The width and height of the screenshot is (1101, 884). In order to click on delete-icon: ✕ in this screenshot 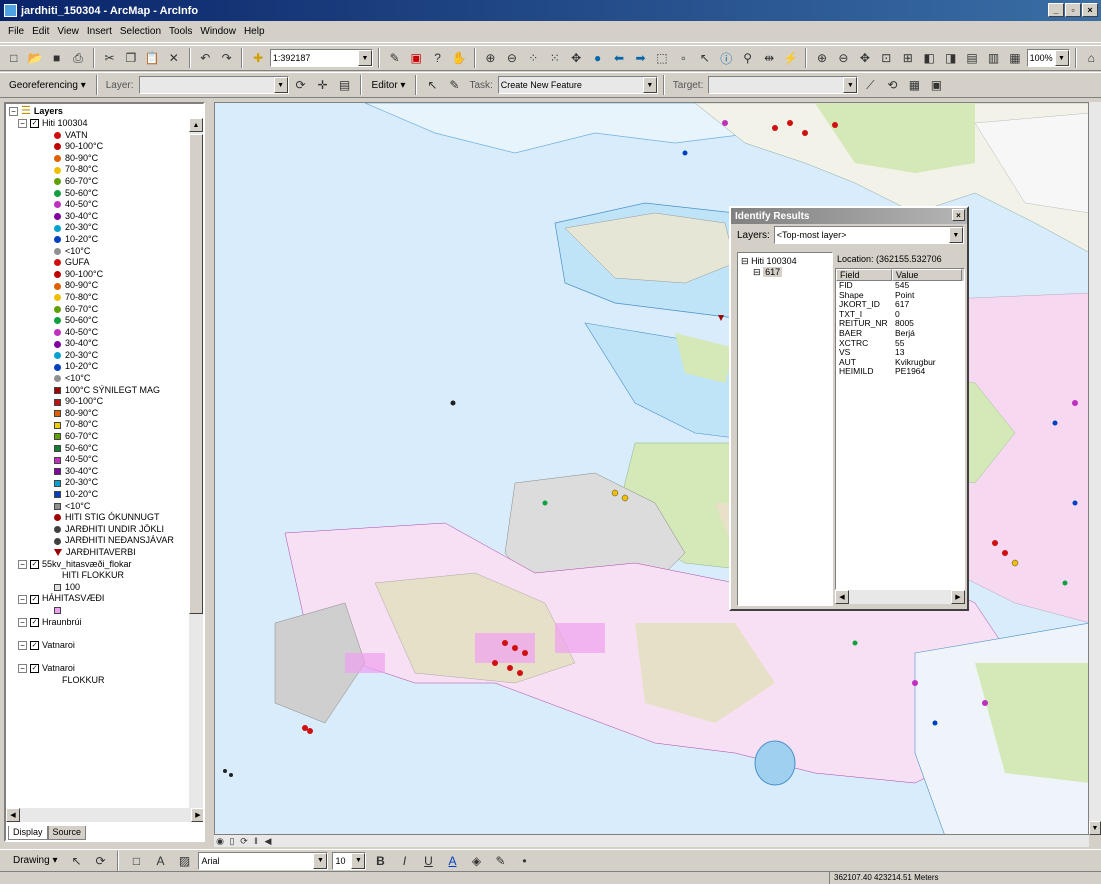, I will do `click(173, 58)`.